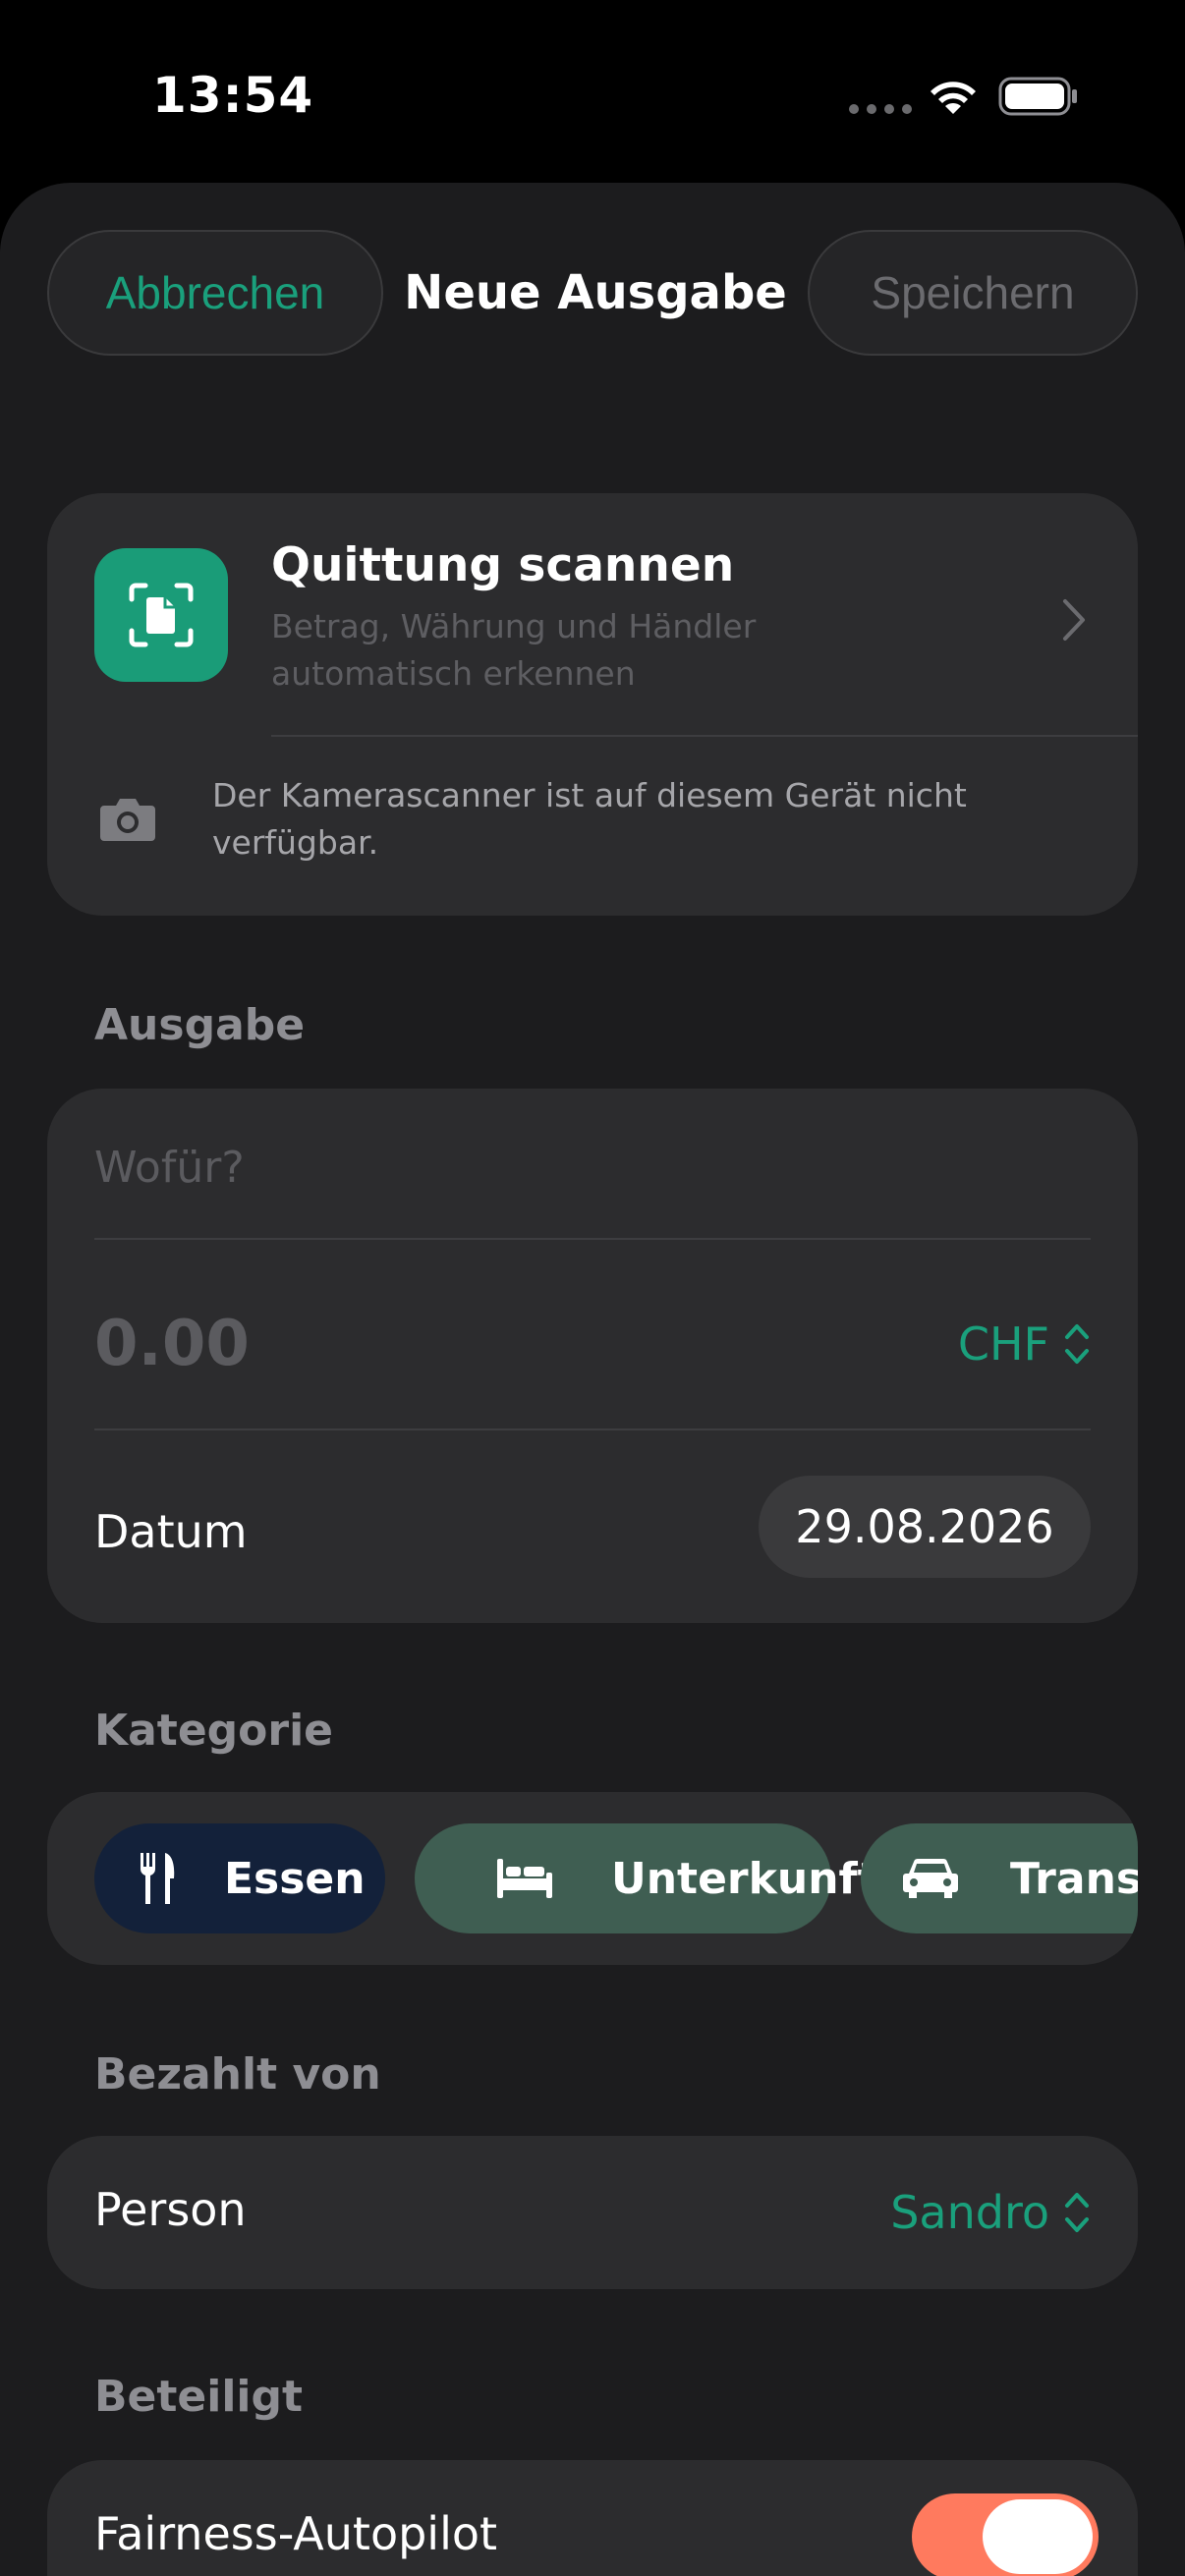 This screenshot has height=2576, width=1185. What do you see at coordinates (1003, 1344) in the screenshot?
I see `currency-value: CHF` at bounding box center [1003, 1344].